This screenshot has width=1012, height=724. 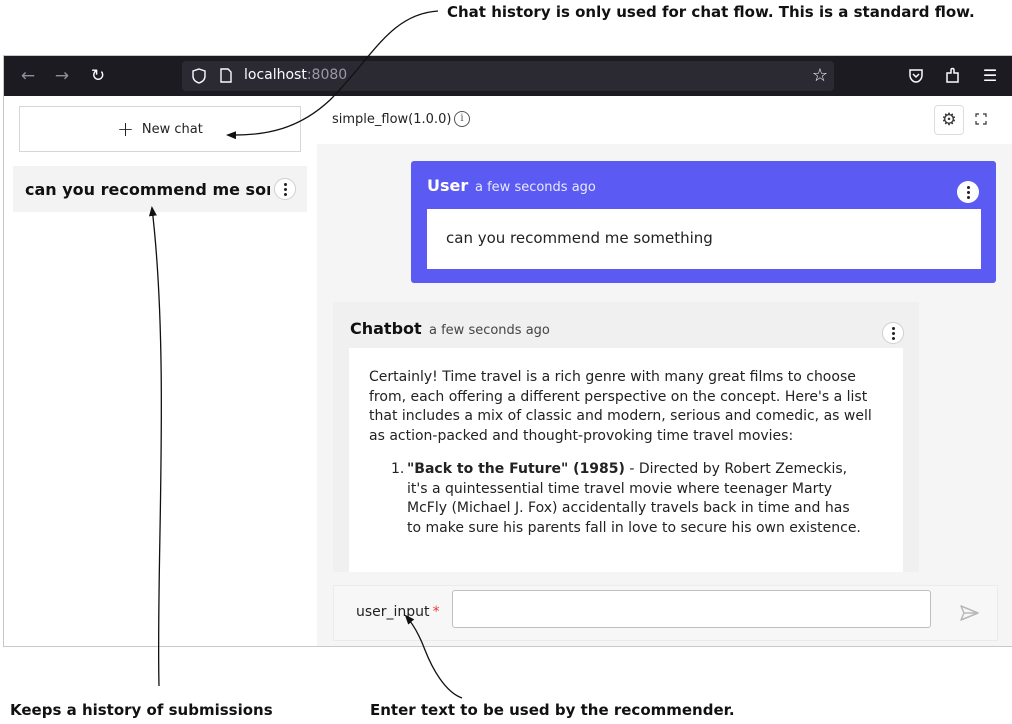 I want to click on fullscreen-icon, so click(x=981, y=119).